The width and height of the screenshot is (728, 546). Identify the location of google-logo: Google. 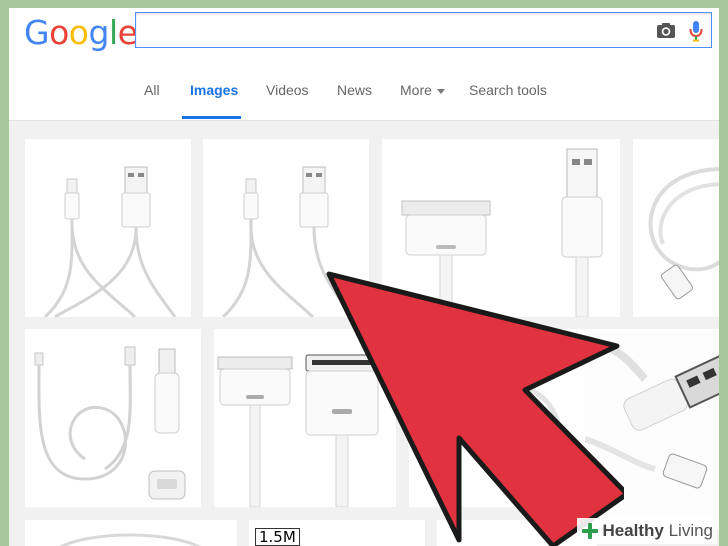
(81, 32).